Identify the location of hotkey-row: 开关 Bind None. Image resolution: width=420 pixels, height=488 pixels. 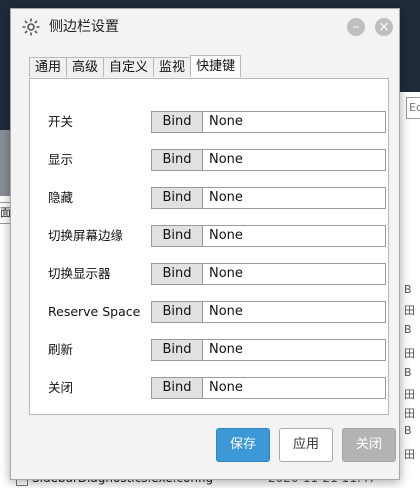
(209, 122).